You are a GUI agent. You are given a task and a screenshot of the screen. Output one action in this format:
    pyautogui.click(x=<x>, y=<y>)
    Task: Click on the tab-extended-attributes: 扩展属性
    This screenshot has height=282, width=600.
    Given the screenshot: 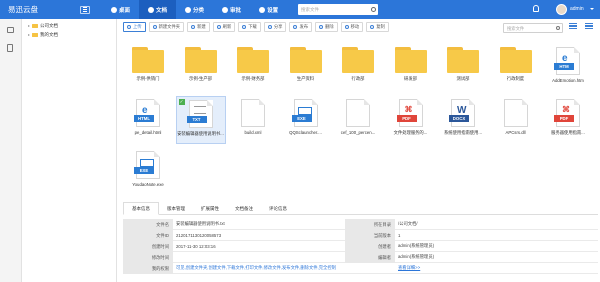 What is the action you would take?
    pyautogui.click(x=210, y=208)
    